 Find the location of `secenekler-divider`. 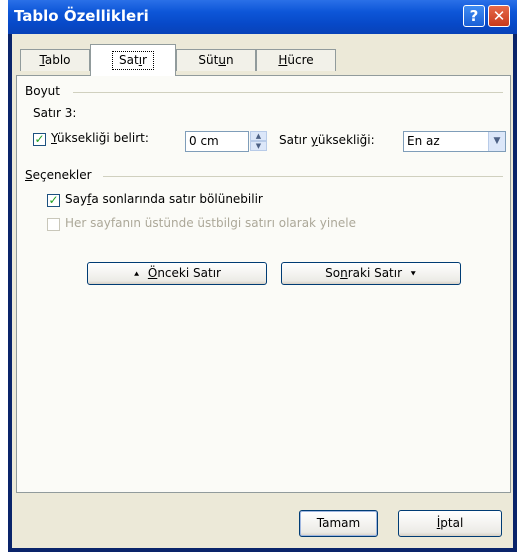

secenekler-divider is located at coordinates (303, 176).